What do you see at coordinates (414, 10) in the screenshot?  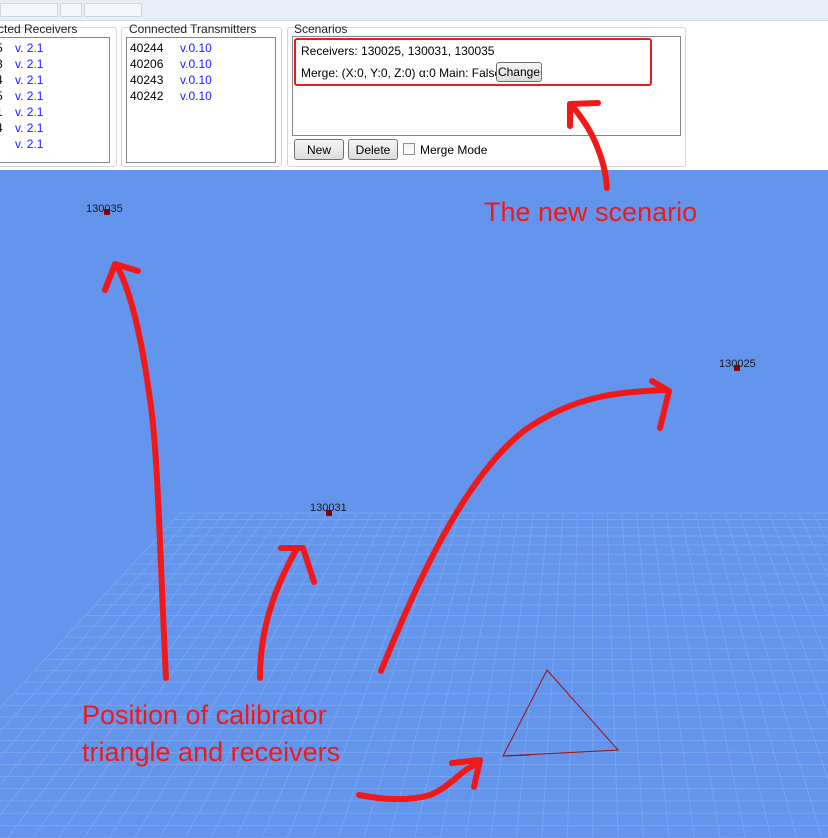 I see `window-top-strip` at bounding box center [414, 10].